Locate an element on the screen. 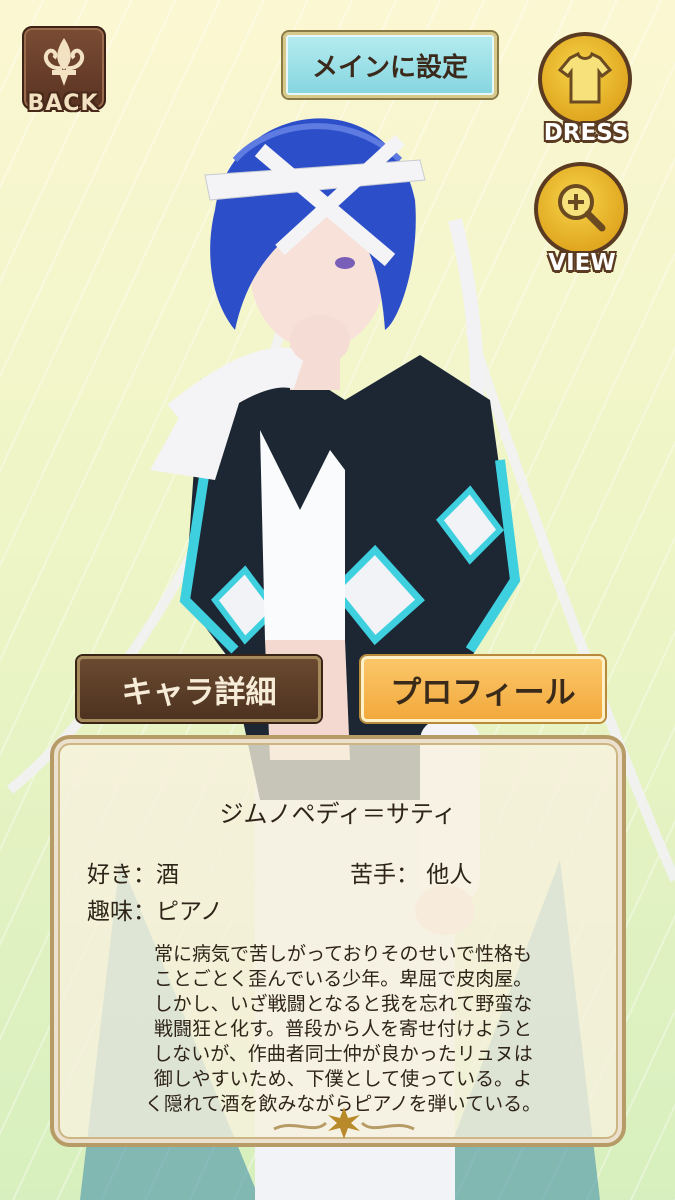 The width and height of the screenshot is (675, 1200). back-button: BACK is located at coordinates (64, 71).